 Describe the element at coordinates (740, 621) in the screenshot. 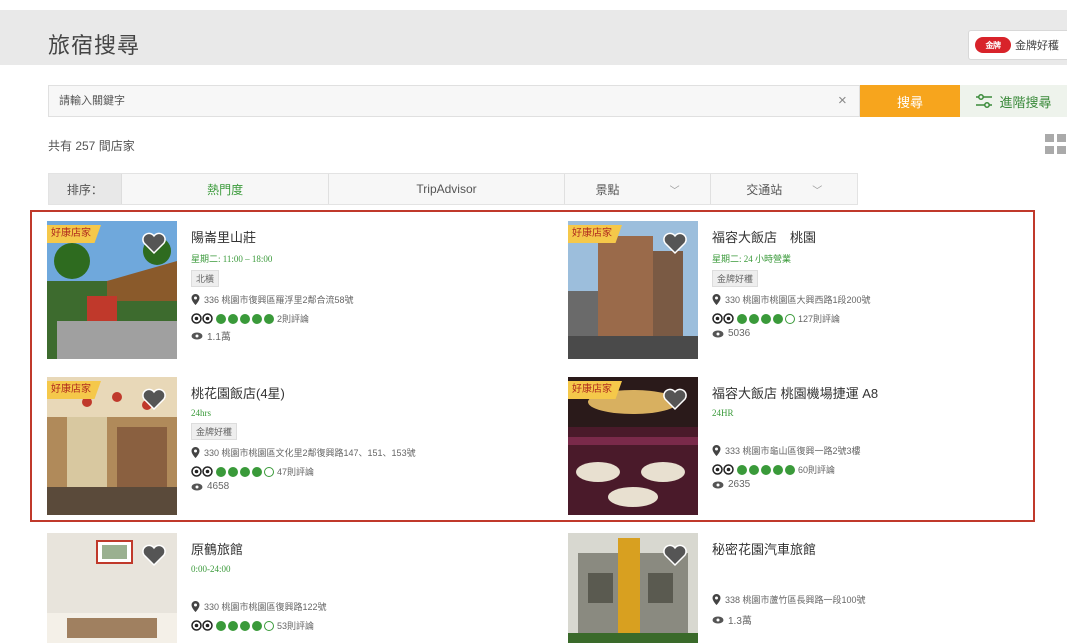

I see `view-count-text: 1.3萬` at that location.